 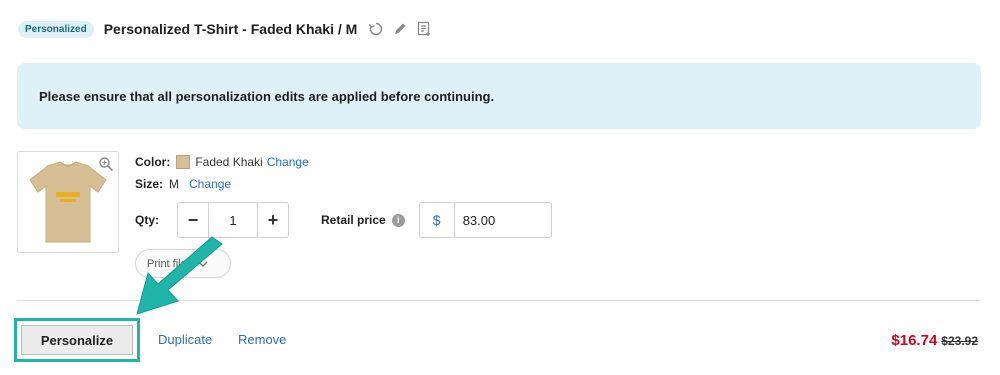 I want to click on decrement-button: −, so click(x=193, y=220).